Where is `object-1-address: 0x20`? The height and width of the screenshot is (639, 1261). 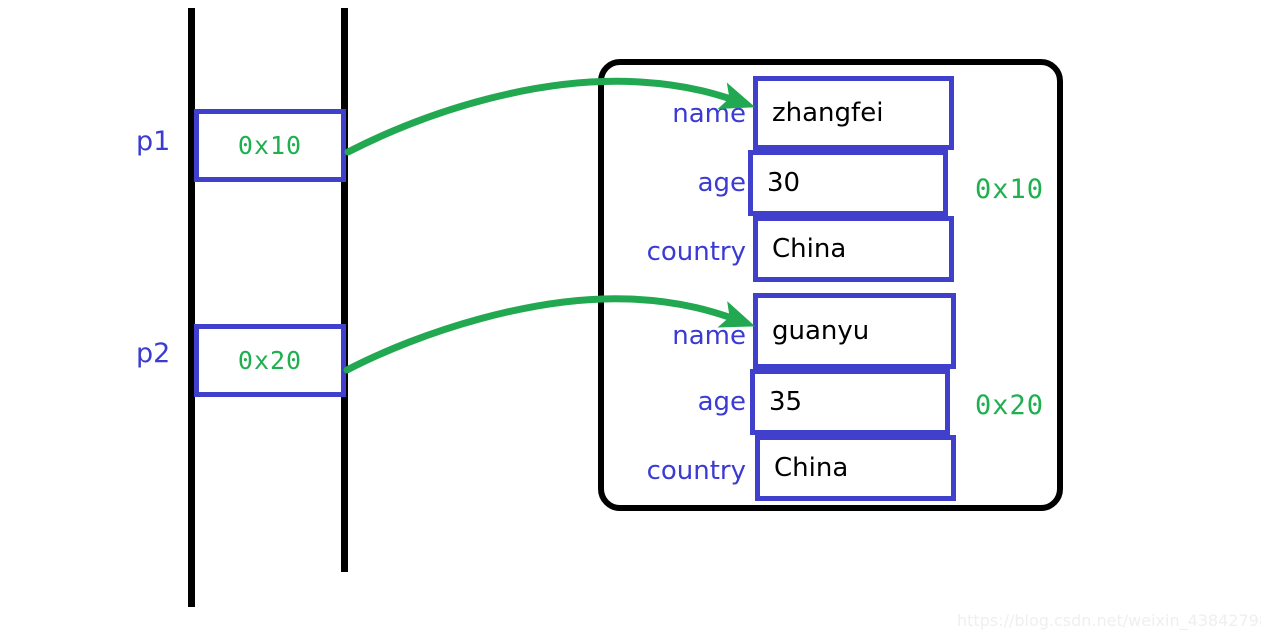 object-1-address: 0x20 is located at coordinates (1010, 405).